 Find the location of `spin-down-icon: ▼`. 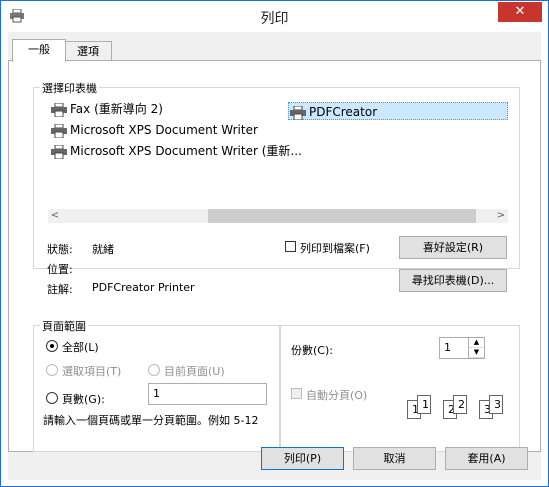

spin-down-icon: ▼ is located at coordinates (476, 353).